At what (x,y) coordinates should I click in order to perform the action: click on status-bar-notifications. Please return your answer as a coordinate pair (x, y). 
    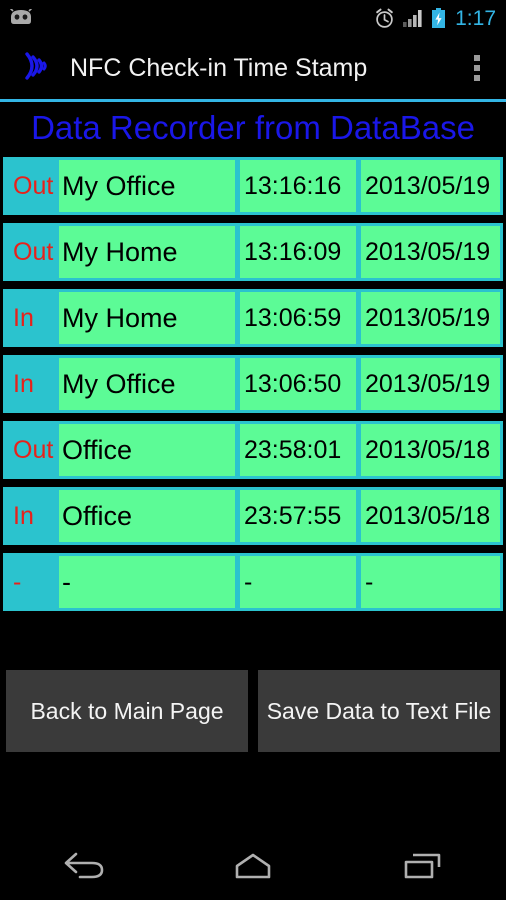
    Looking at the image, I should click on (21, 18).